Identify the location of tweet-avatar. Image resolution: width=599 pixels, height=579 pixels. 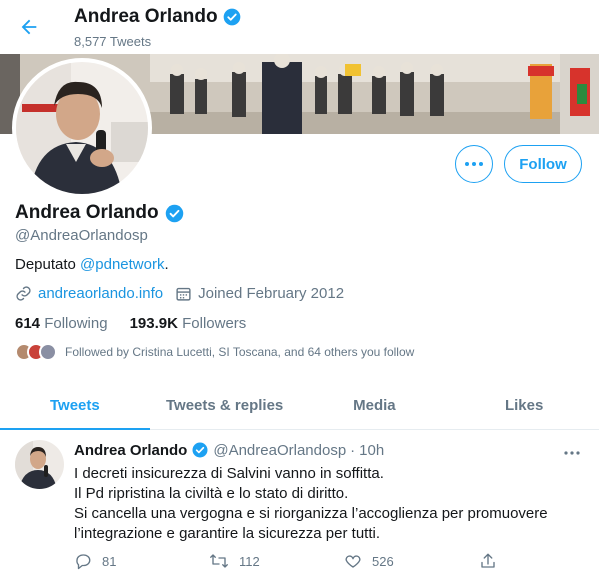
(39, 464).